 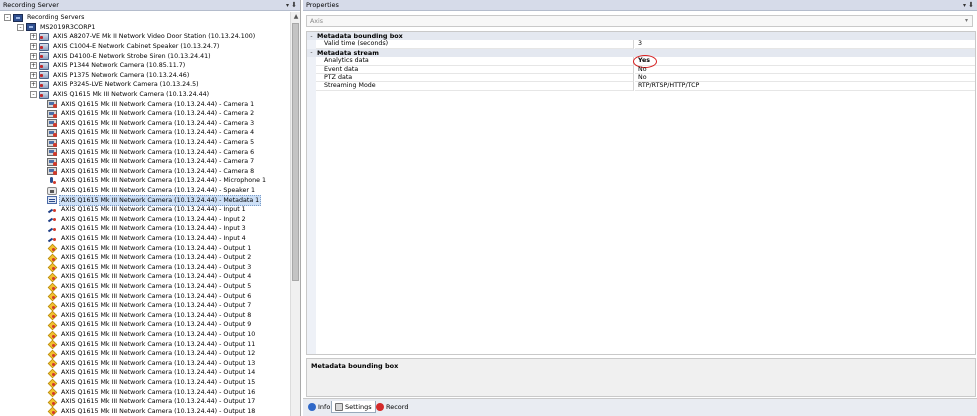 I want to click on property-name: Streaming Mode, so click(x=475, y=86).